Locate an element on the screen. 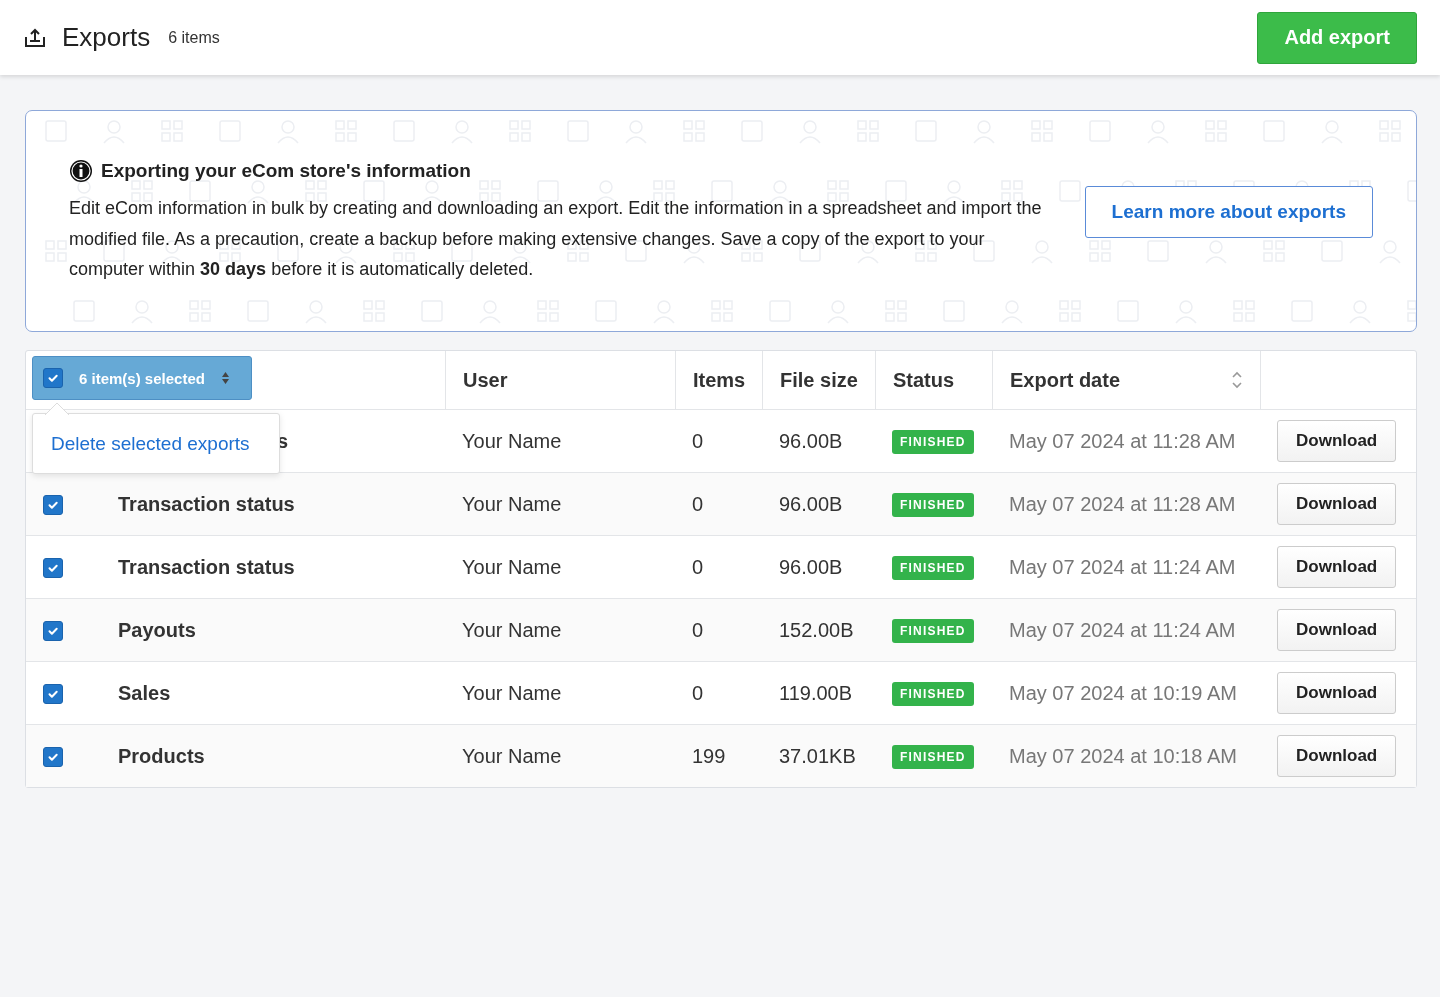  table-cell: 119.00B is located at coordinates (816, 692).